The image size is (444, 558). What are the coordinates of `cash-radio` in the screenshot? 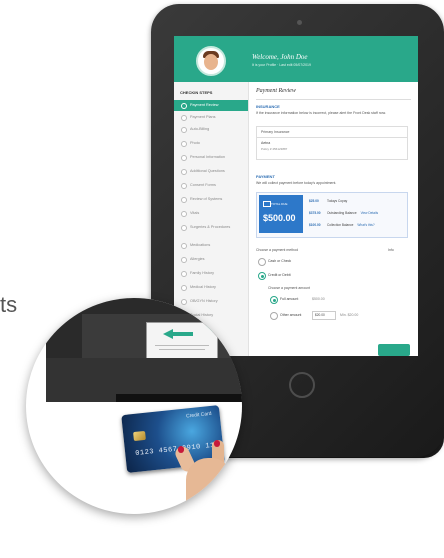 It's located at (262, 262).